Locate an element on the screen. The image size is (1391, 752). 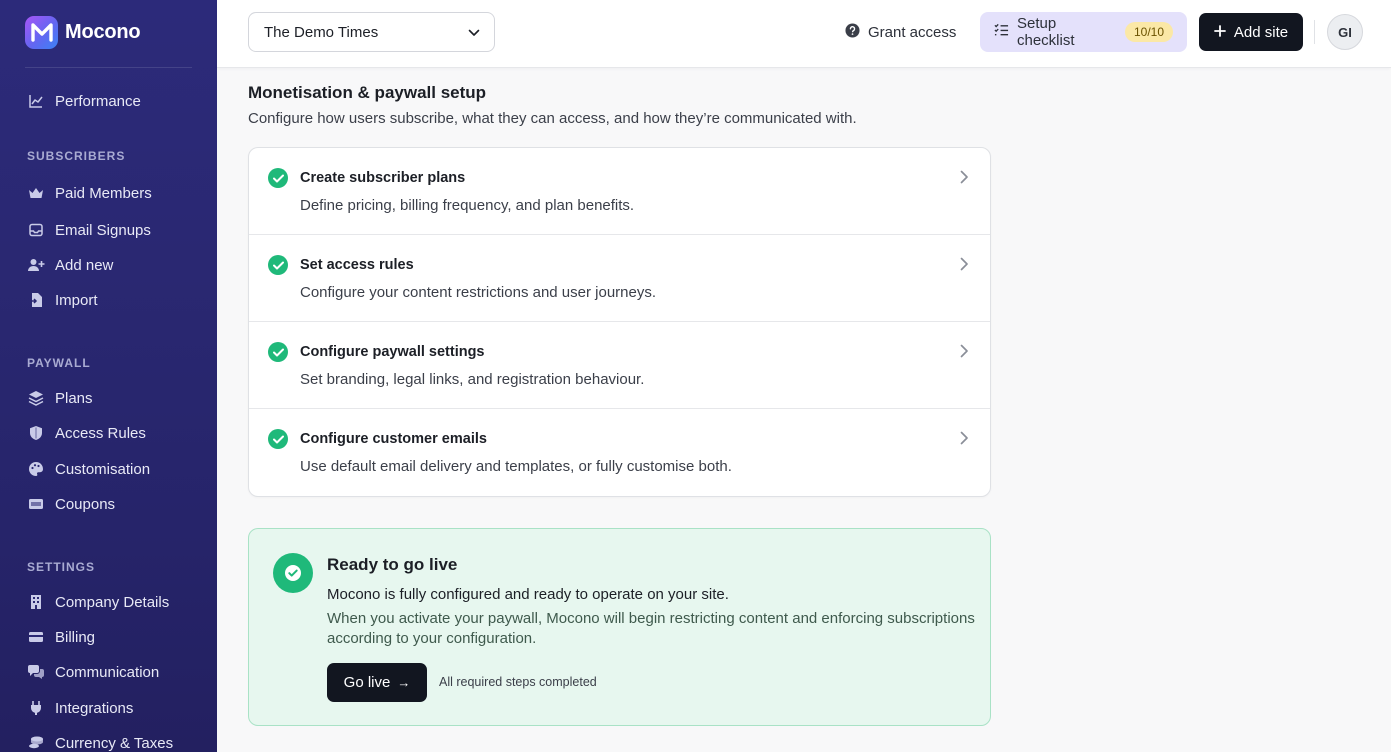
plug-icon is located at coordinates (36, 708).